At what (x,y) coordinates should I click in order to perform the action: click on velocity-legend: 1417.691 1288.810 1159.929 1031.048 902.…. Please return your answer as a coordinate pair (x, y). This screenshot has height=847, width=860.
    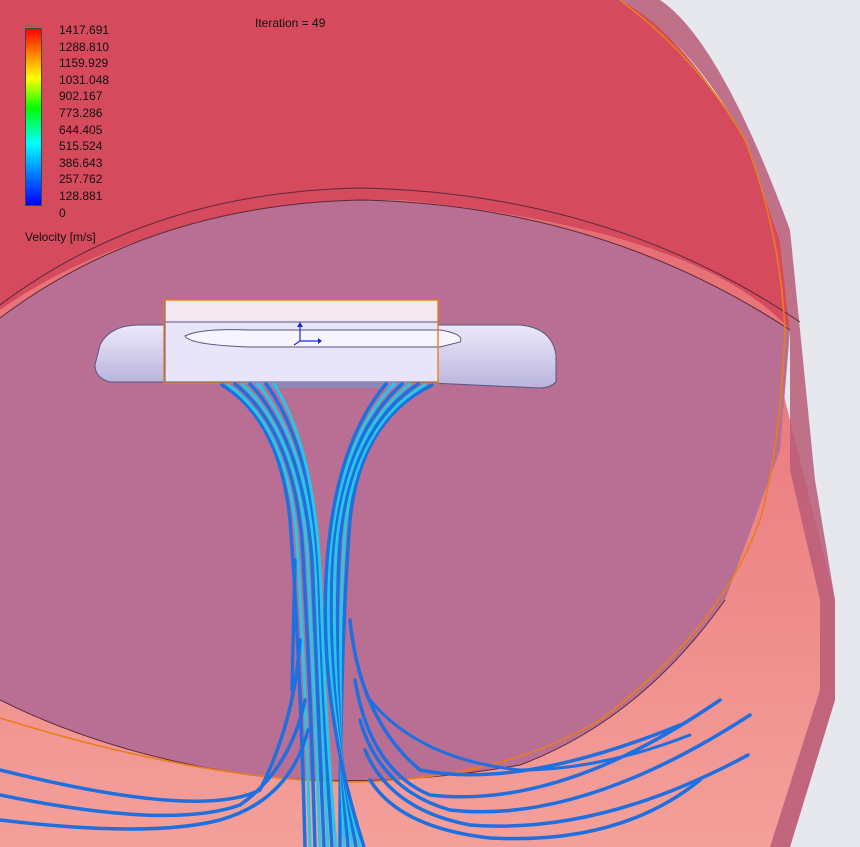
    Looking at the image, I should click on (85, 139).